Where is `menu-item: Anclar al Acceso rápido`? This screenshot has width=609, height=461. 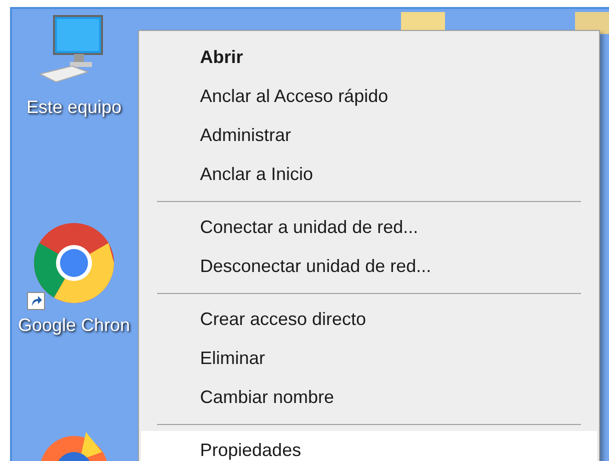
menu-item: Anclar al Acceso rápido is located at coordinates (369, 96).